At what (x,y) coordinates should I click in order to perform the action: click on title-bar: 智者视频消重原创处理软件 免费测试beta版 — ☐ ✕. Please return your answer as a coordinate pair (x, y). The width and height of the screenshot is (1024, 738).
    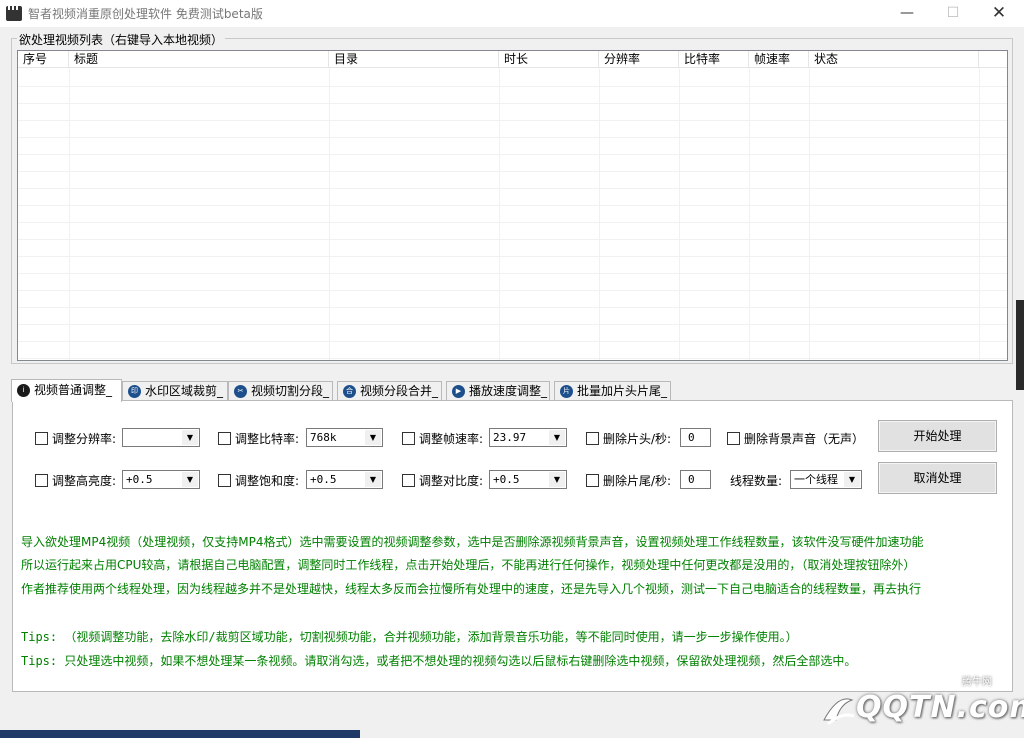
    Looking at the image, I should click on (512, 13).